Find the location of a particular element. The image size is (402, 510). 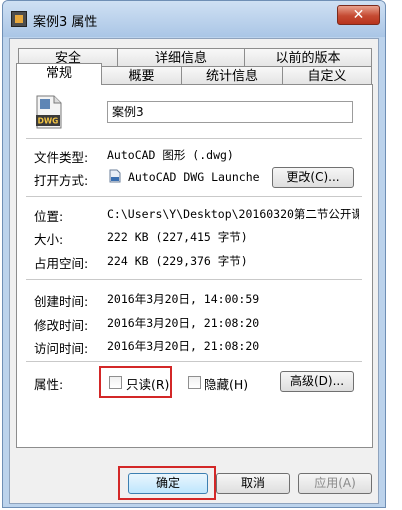

dwg-file-icon: DWG is located at coordinates (49, 112).